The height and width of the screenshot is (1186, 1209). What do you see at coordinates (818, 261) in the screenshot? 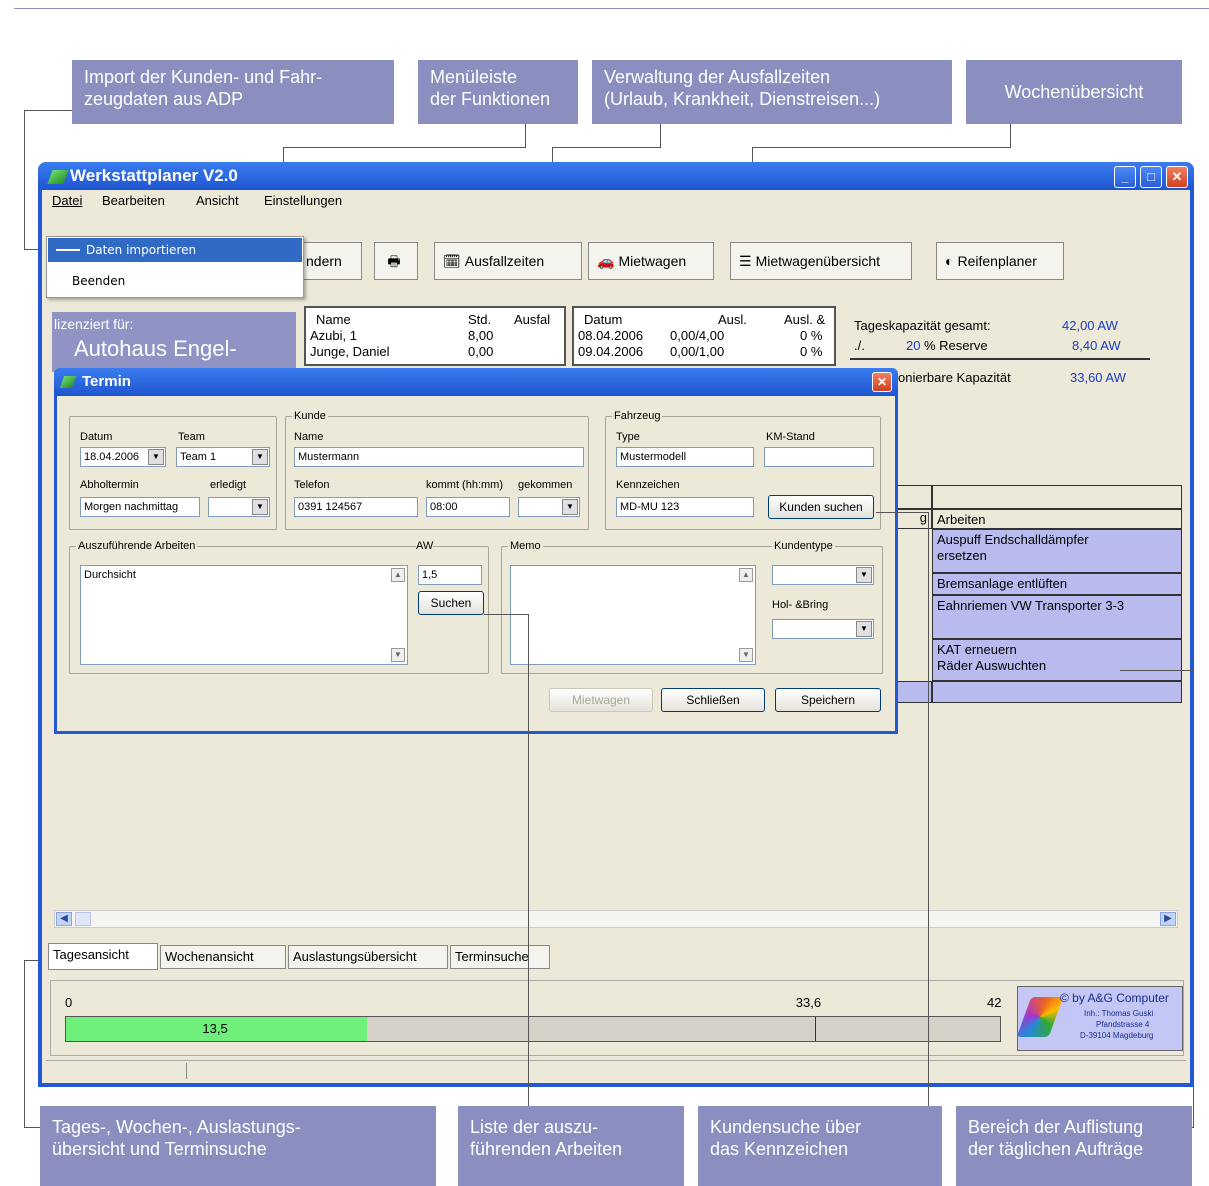
I see `mietwagenuebersicht-label: Mietwagenübersicht` at bounding box center [818, 261].